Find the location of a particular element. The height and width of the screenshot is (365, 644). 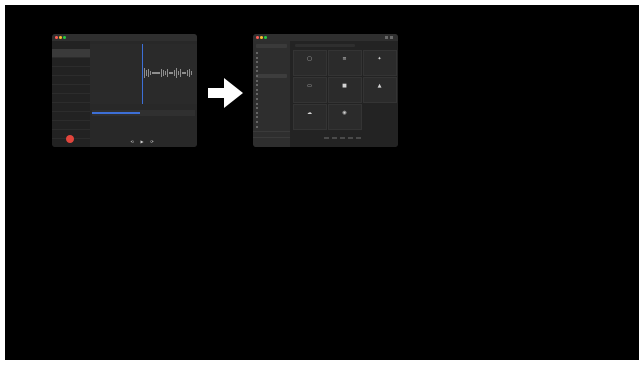

breadcrumb is located at coordinates (325, 45).